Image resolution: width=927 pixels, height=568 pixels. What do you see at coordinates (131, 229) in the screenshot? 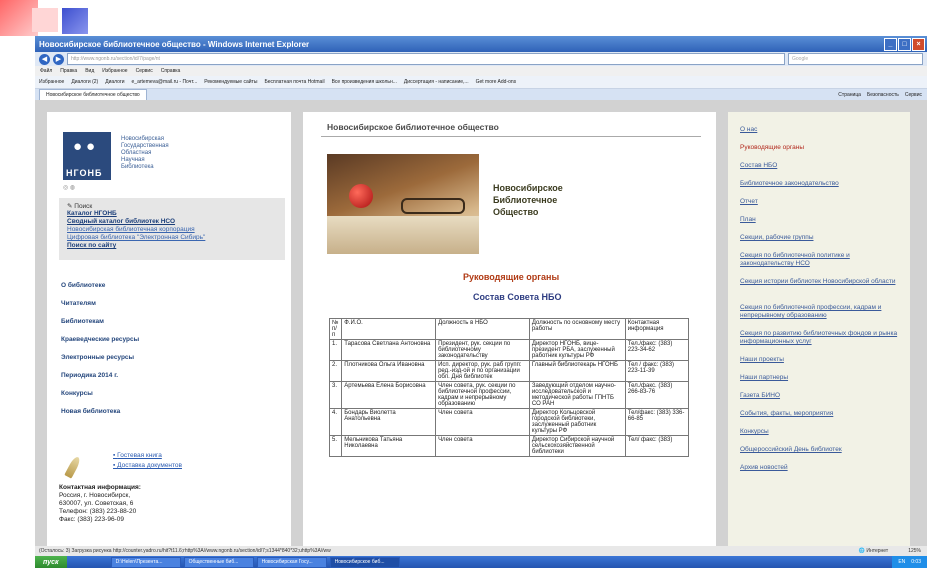
I see `link-library-corporation: Новосибирская библиотечная корпорация` at bounding box center [131, 229].